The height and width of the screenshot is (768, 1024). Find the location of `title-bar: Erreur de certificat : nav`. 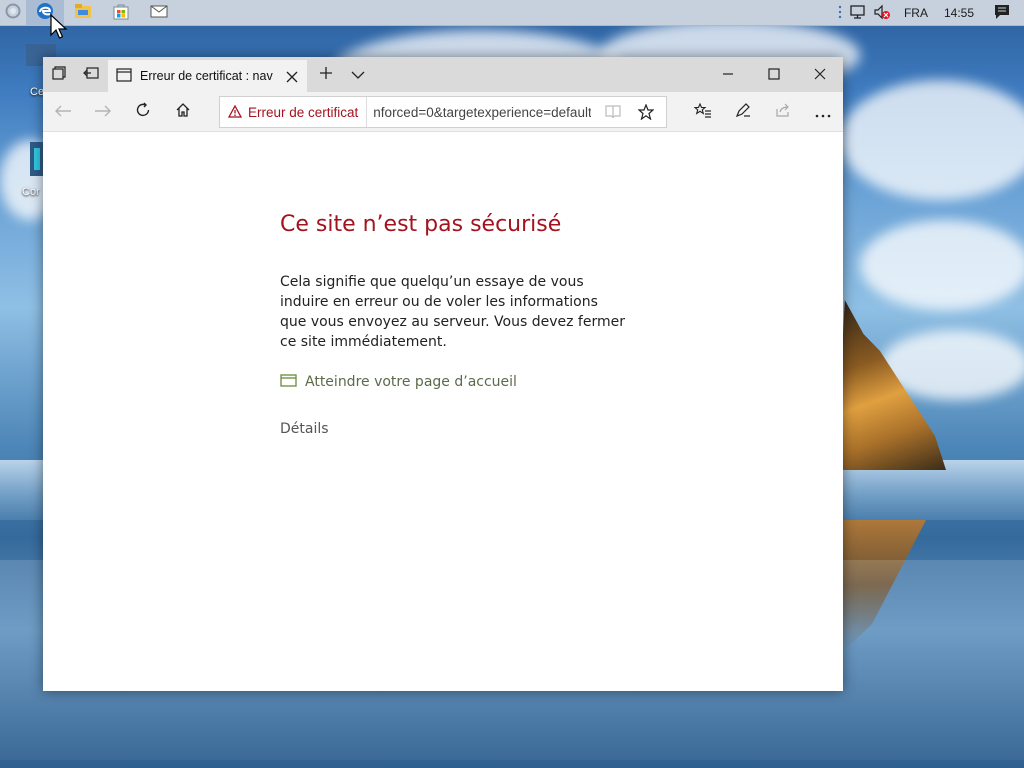

title-bar: Erreur de certificat : nav is located at coordinates (443, 74).